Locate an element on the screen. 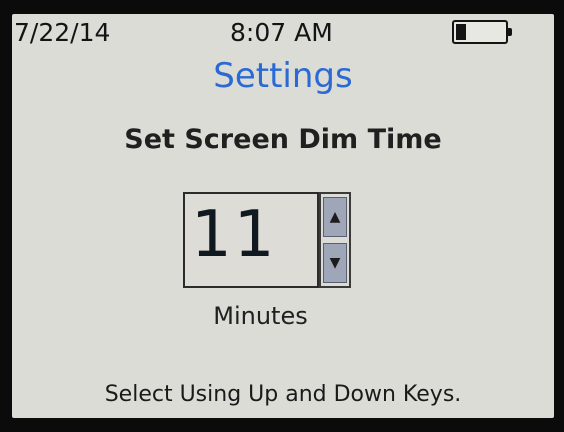 Image resolution: width=564 pixels, height=432 pixels. battery-icon is located at coordinates (482, 32).